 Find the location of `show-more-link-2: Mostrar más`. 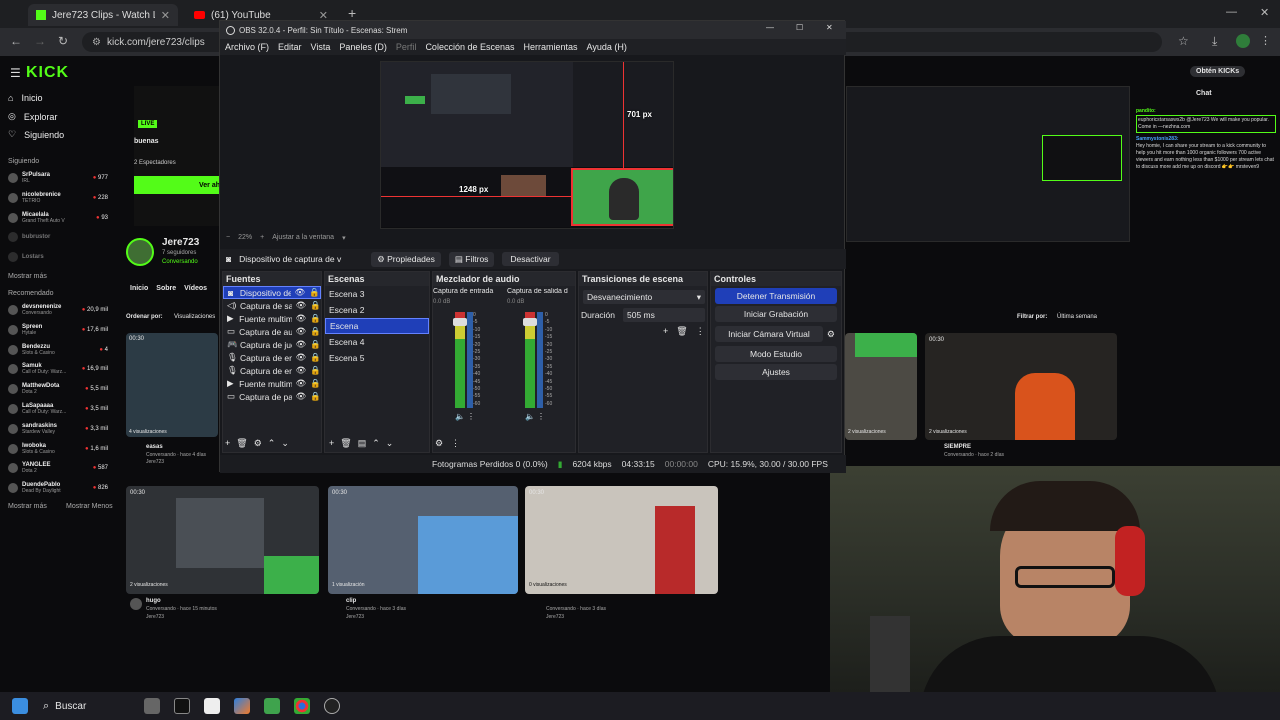

show-more-link-2: Mostrar más is located at coordinates (27, 506).